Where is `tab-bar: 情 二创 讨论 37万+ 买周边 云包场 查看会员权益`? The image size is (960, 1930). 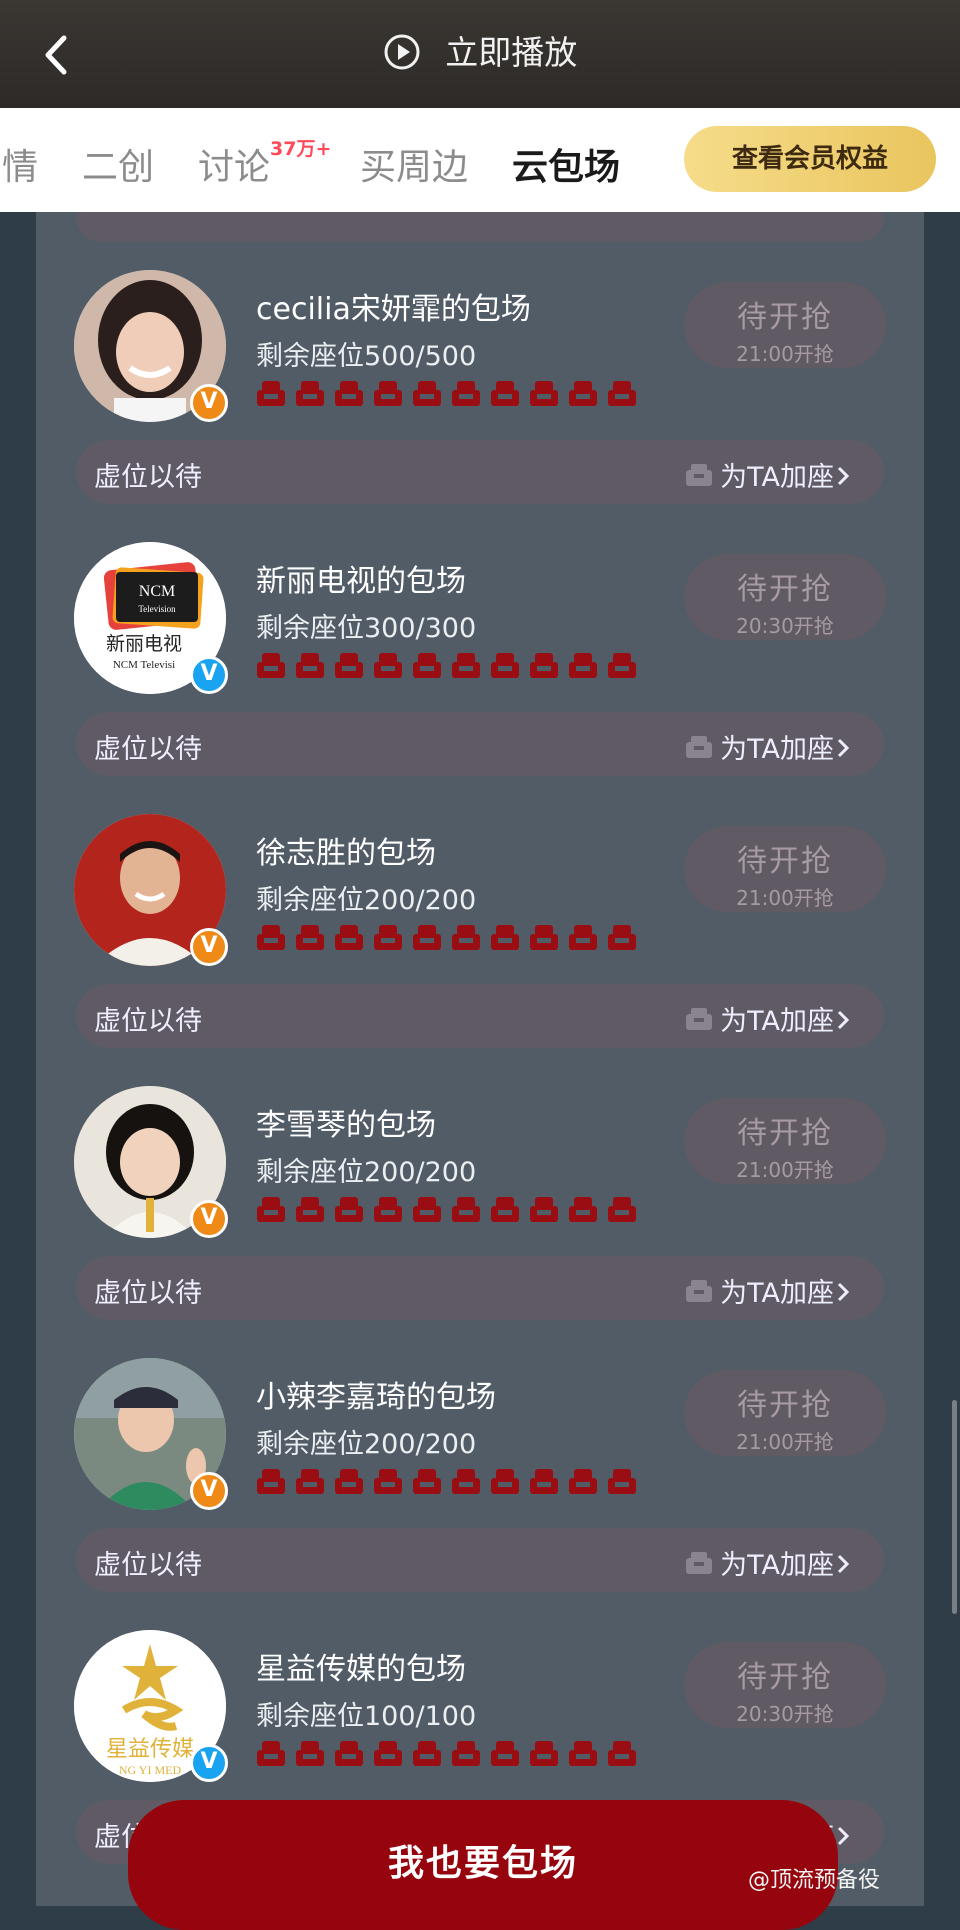 tab-bar: 情 二创 讨论 37万+ 买周边 云包场 查看会员权益 is located at coordinates (480, 160).